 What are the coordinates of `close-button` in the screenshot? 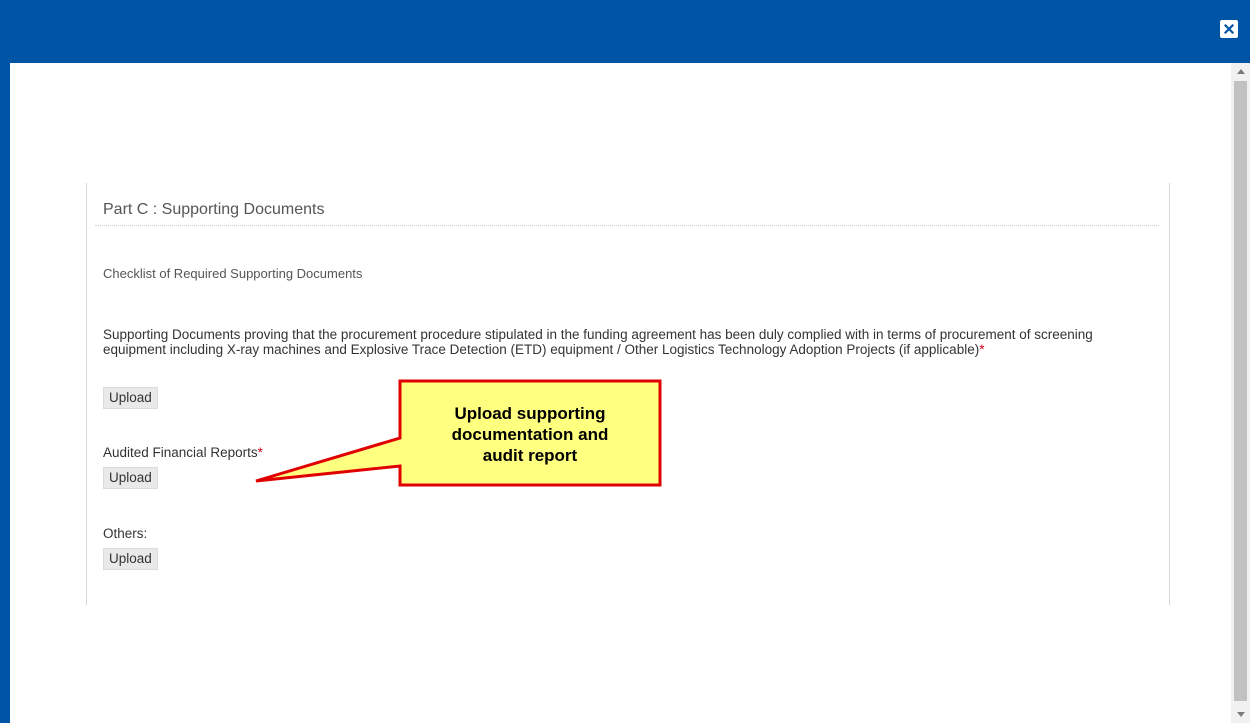 It's located at (1229, 29).